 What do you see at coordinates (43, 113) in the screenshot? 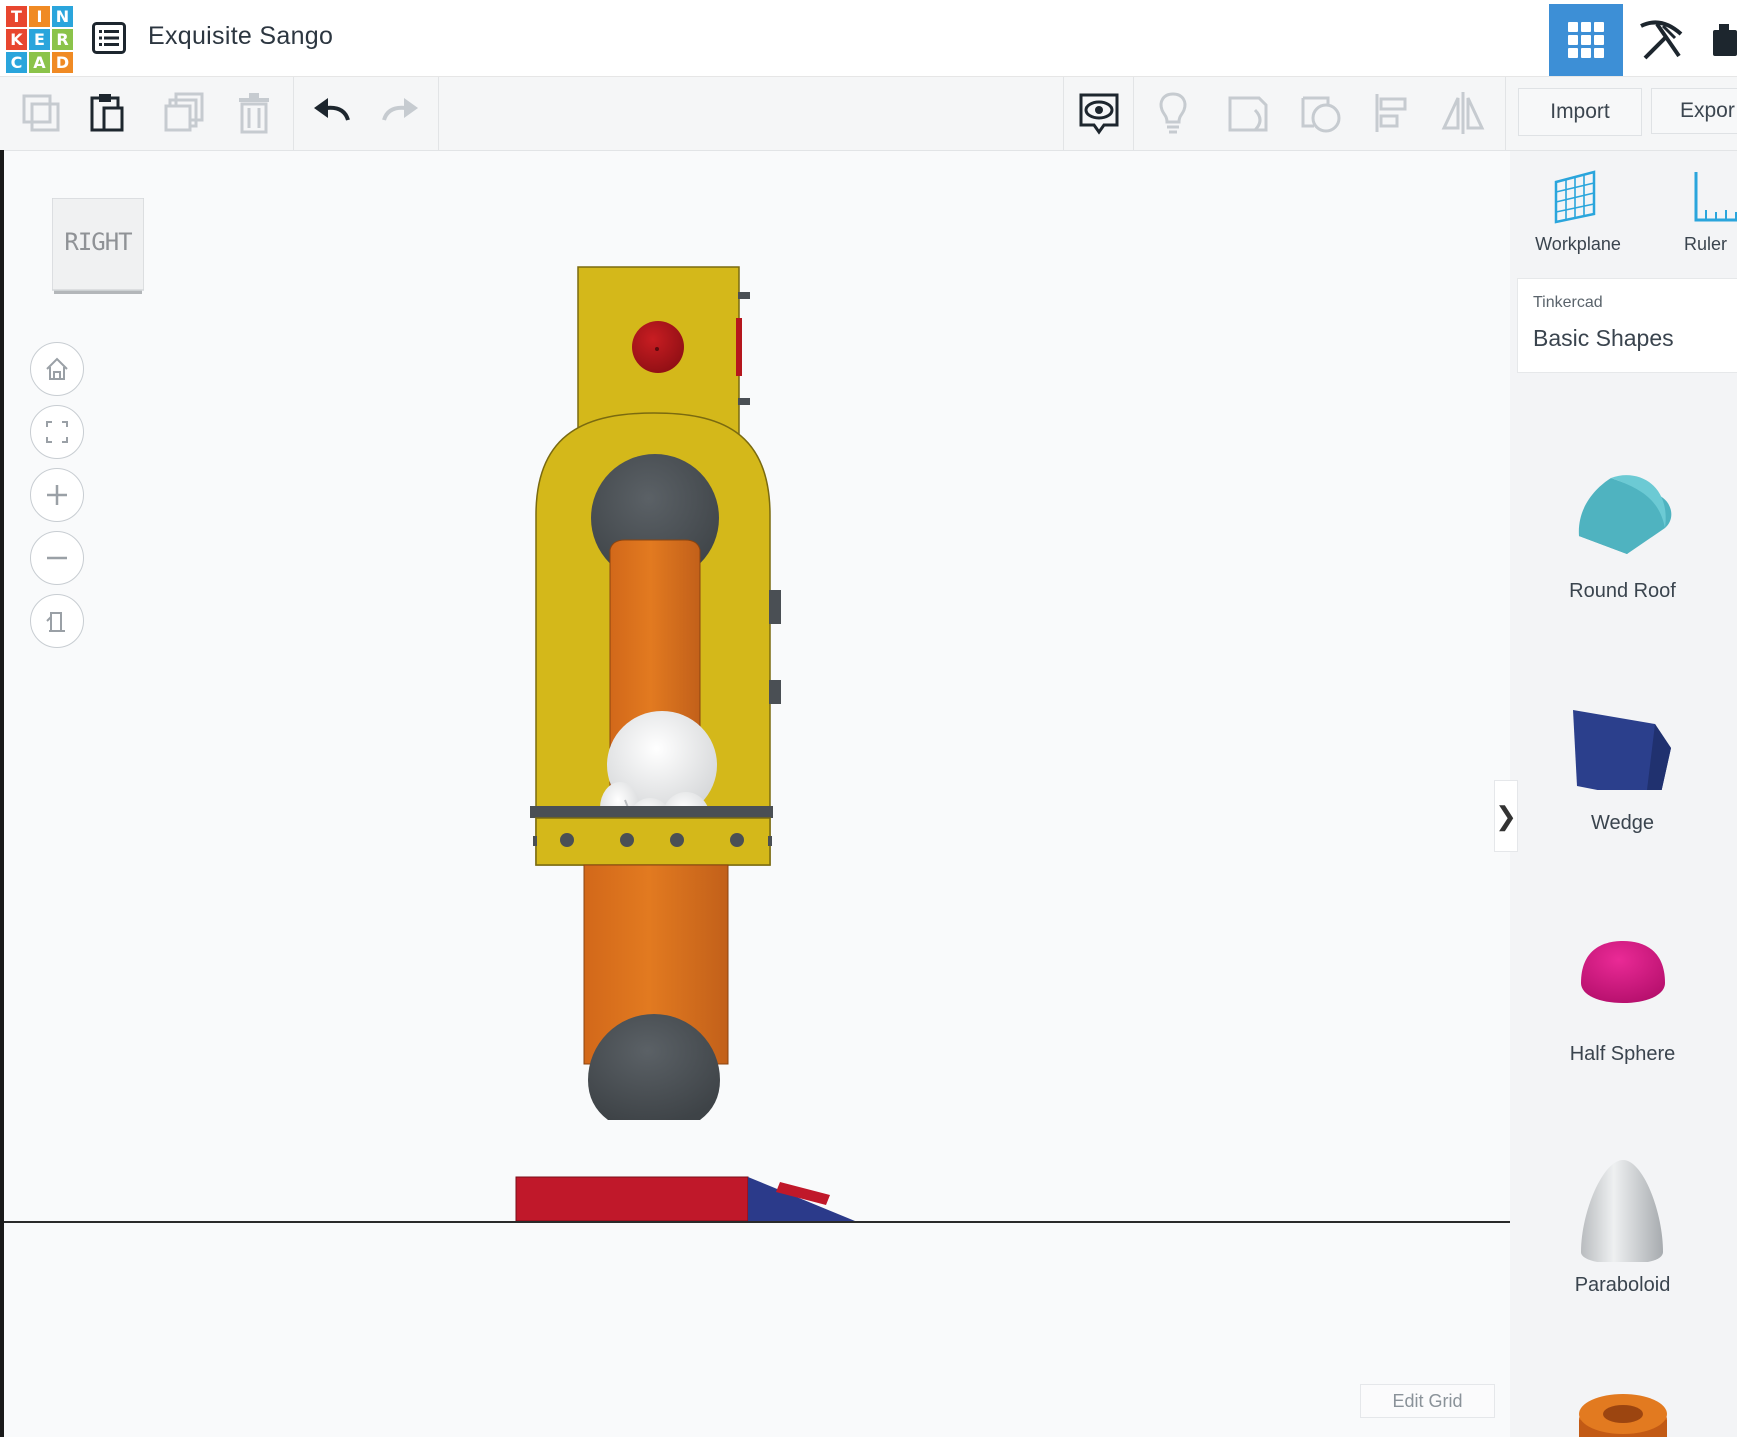
I see `copy-icon` at bounding box center [43, 113].